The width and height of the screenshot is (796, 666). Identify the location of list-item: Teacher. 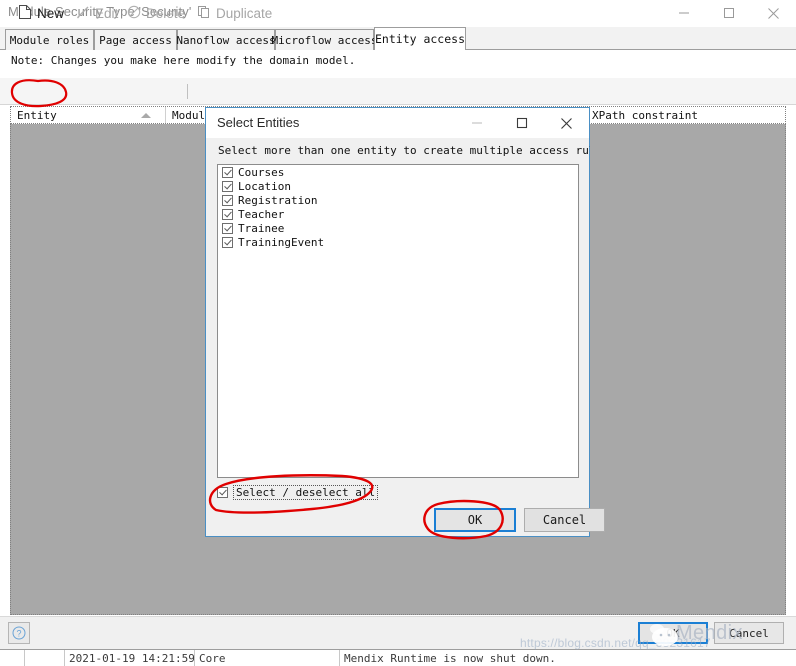
(398, 214).